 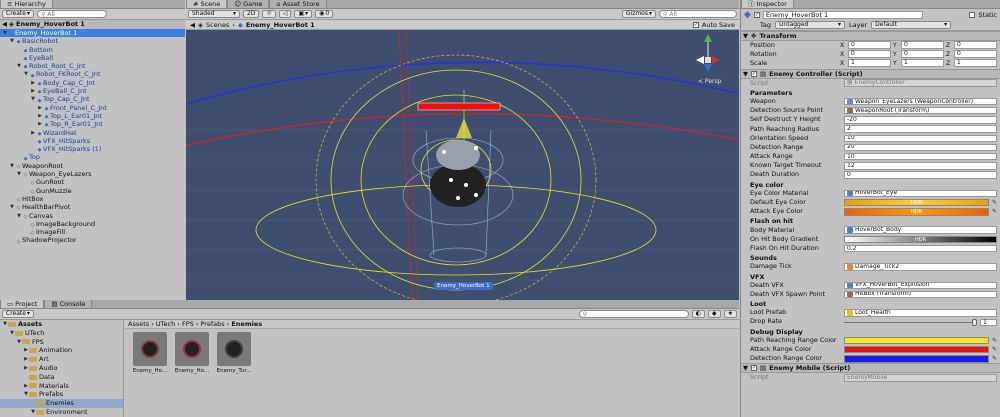 What do you see at coordinates (92, 133) in the screenshot?
I see `hierarchy-item: ▶ ◆ WizardHat` at bounding box center [92, 133].